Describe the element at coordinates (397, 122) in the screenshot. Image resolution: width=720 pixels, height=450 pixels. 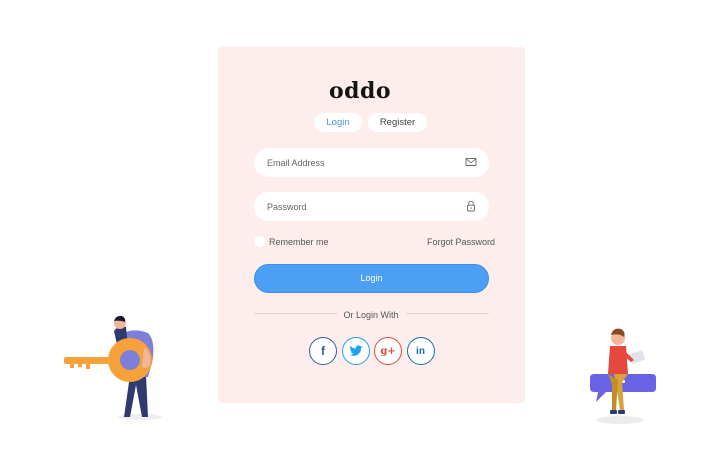
I see `tab-register: Register` at that location.